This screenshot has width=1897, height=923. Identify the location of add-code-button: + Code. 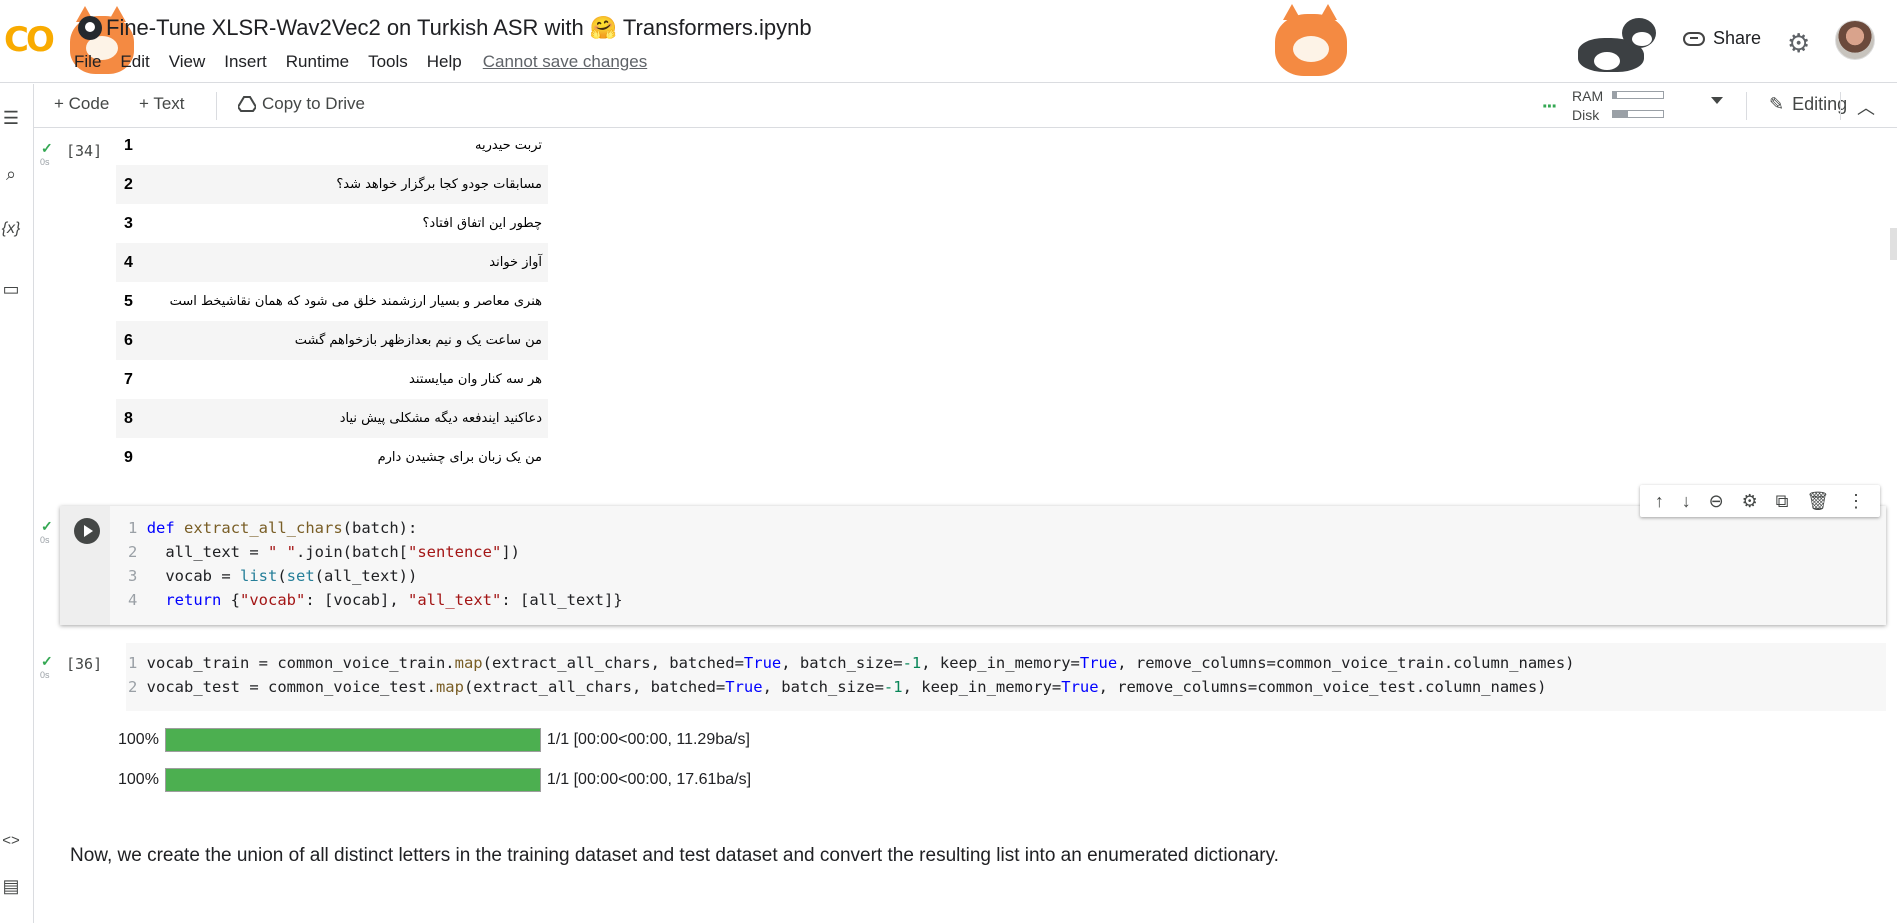
(81, 104).